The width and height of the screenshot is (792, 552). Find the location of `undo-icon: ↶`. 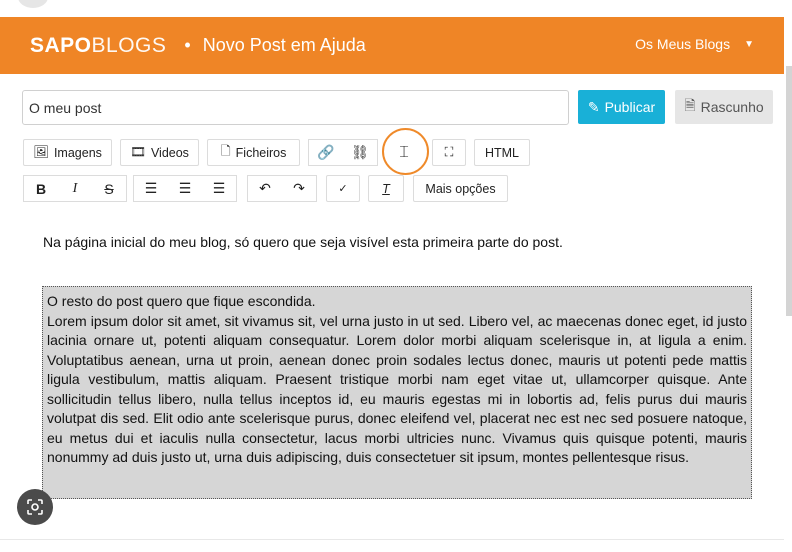

undo-icon: ↶ is located at coordinates (265, 188).